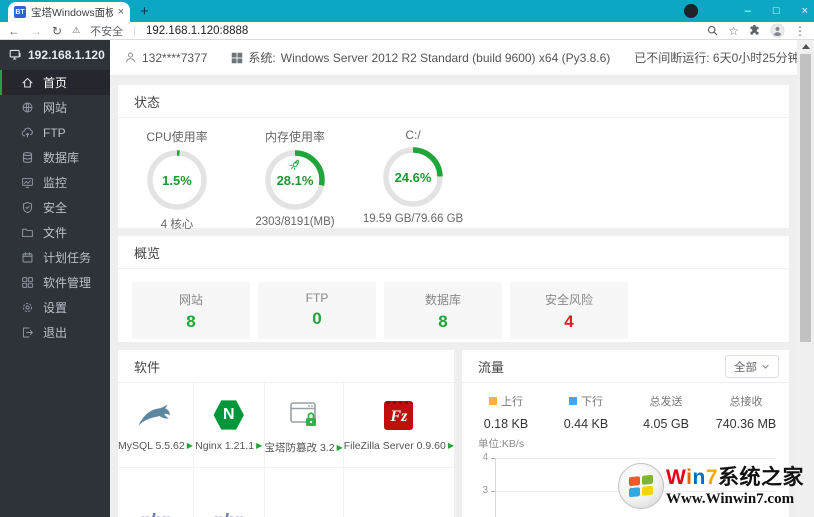 Image resolution: width=814 pixels, height=517 pixels. Describe the element at coordinates (453, 252) in the screenshot. I see `overview-panel-title: 概览` at that location.